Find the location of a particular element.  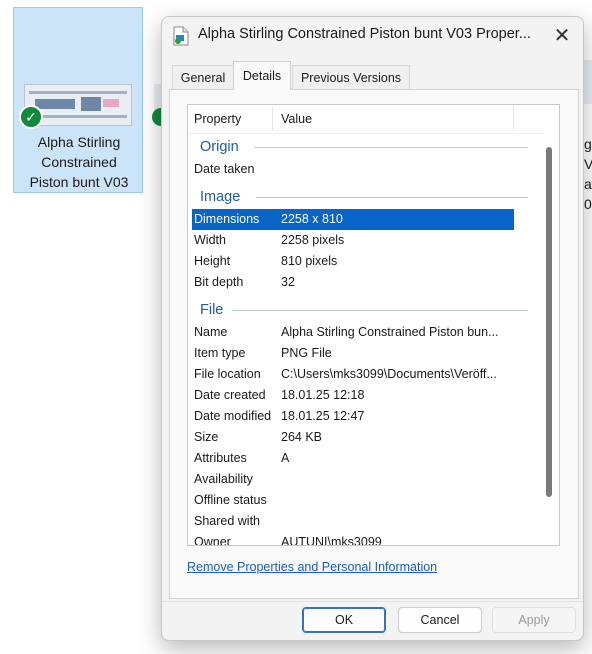

property-name: Dimensions is located at coordinates (227, 219).